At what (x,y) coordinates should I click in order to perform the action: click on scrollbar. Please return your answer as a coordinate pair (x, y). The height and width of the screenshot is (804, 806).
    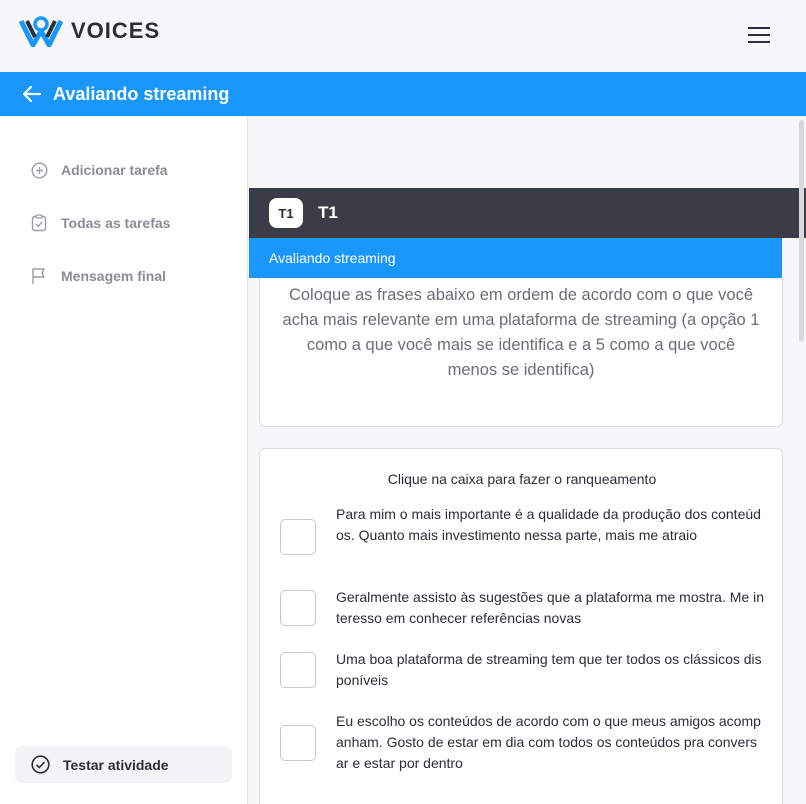
    Looking at the image, I should click on (801, 460).